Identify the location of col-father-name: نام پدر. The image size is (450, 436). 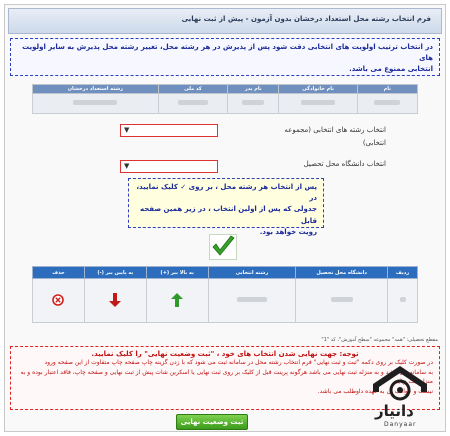
(253, 89).